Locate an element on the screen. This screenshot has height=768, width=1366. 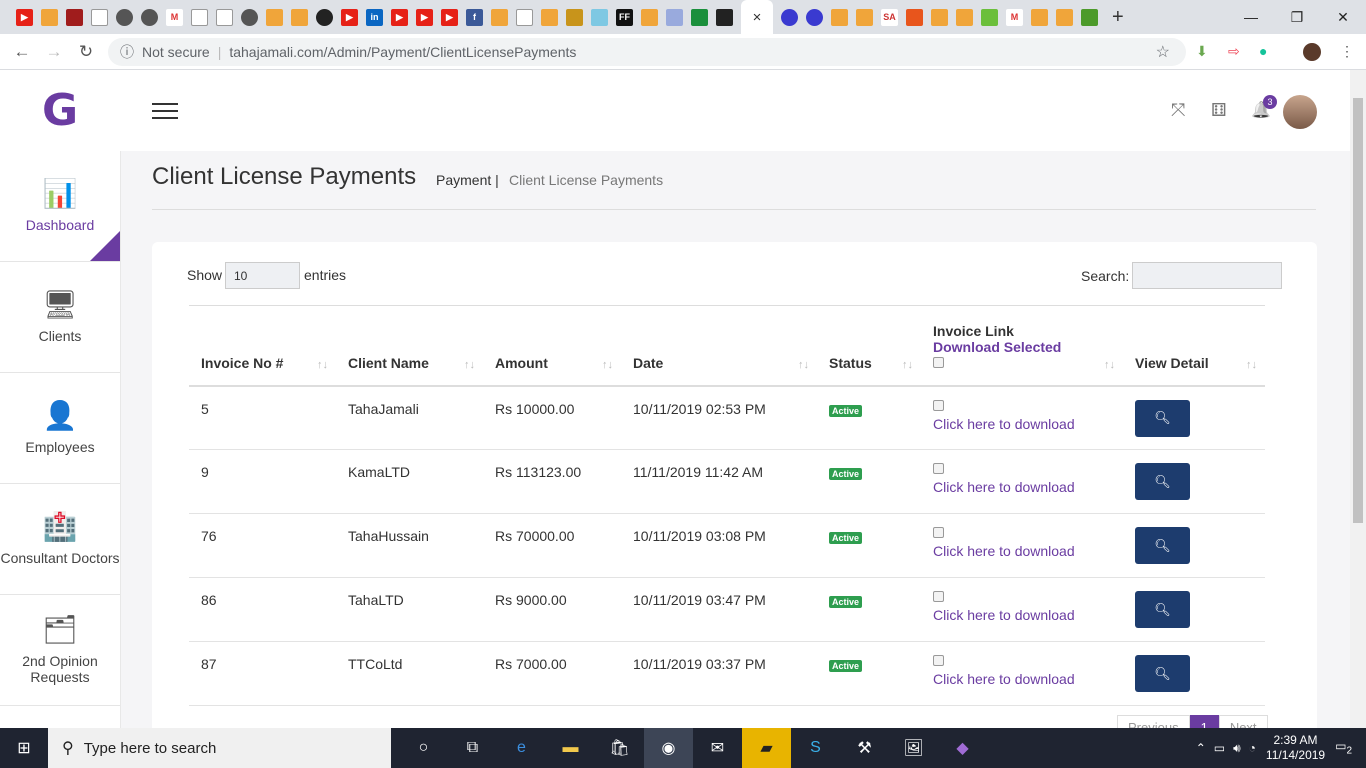
app-tab-icon: FF is located at coordinates (624, 17).